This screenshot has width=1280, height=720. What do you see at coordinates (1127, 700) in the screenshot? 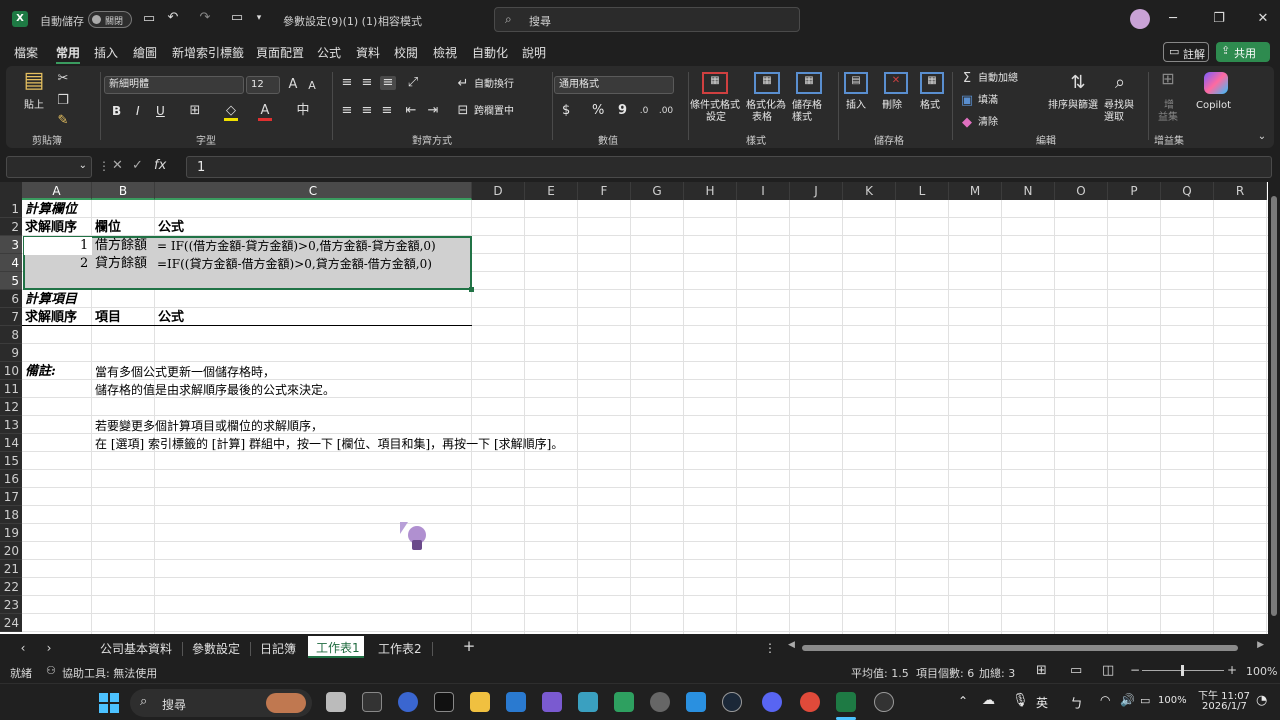
I see `volume-icon: 🔊` at bounding box center [1127, 700].